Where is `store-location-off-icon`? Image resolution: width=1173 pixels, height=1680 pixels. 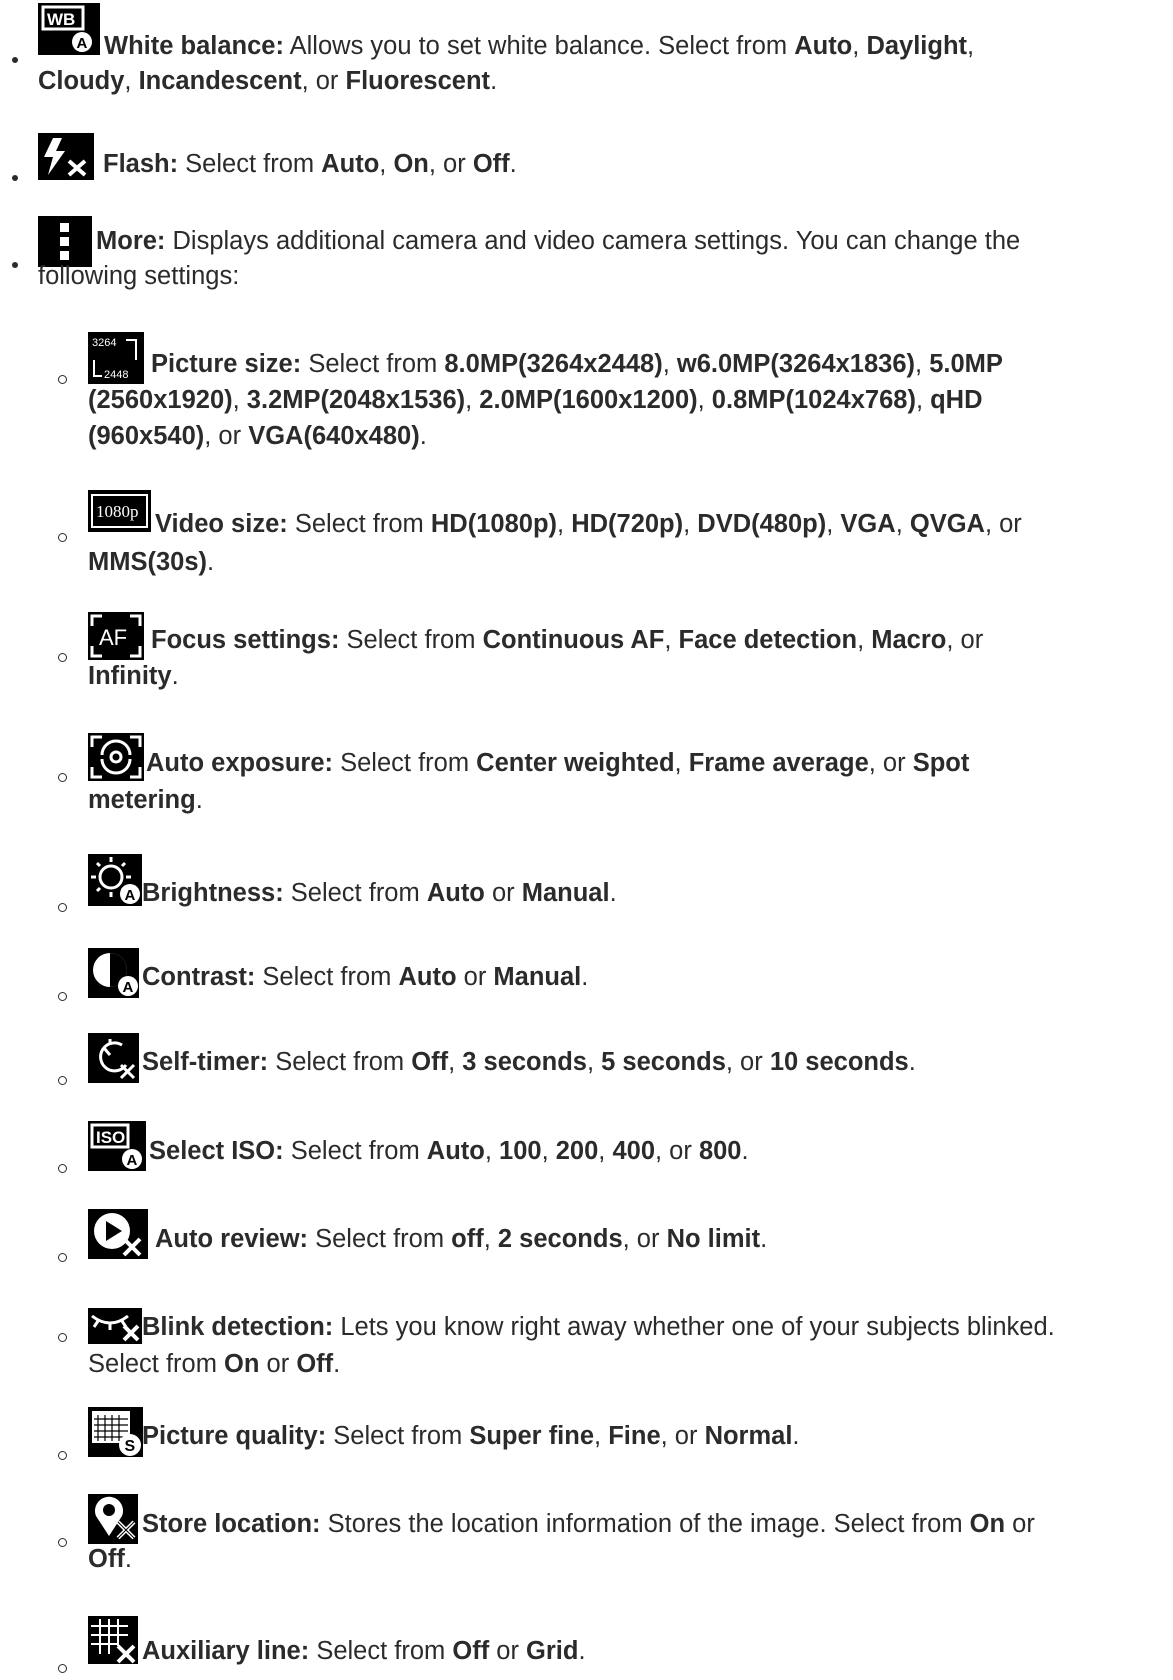 store-location-off-icon is located at coordinates (113, 1519).